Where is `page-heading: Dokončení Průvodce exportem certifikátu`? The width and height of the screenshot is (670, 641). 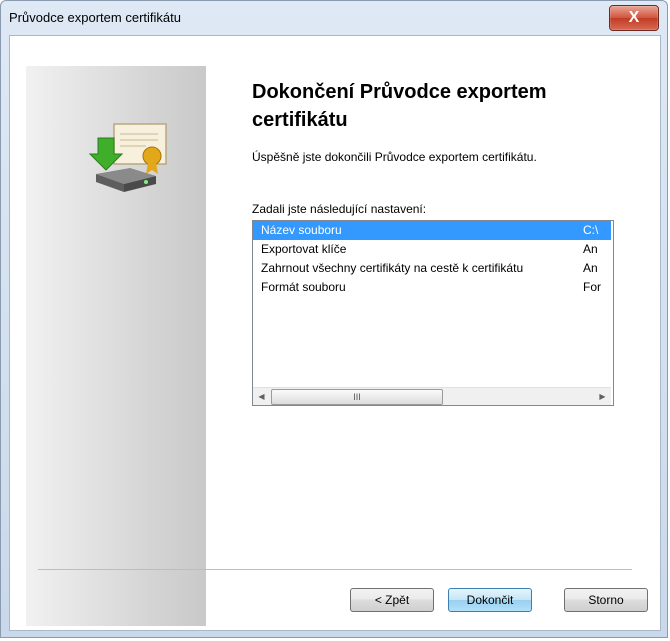
page-heading: Dokončení Průvodce exportem certifikátu is located at coordinates (399, 106).